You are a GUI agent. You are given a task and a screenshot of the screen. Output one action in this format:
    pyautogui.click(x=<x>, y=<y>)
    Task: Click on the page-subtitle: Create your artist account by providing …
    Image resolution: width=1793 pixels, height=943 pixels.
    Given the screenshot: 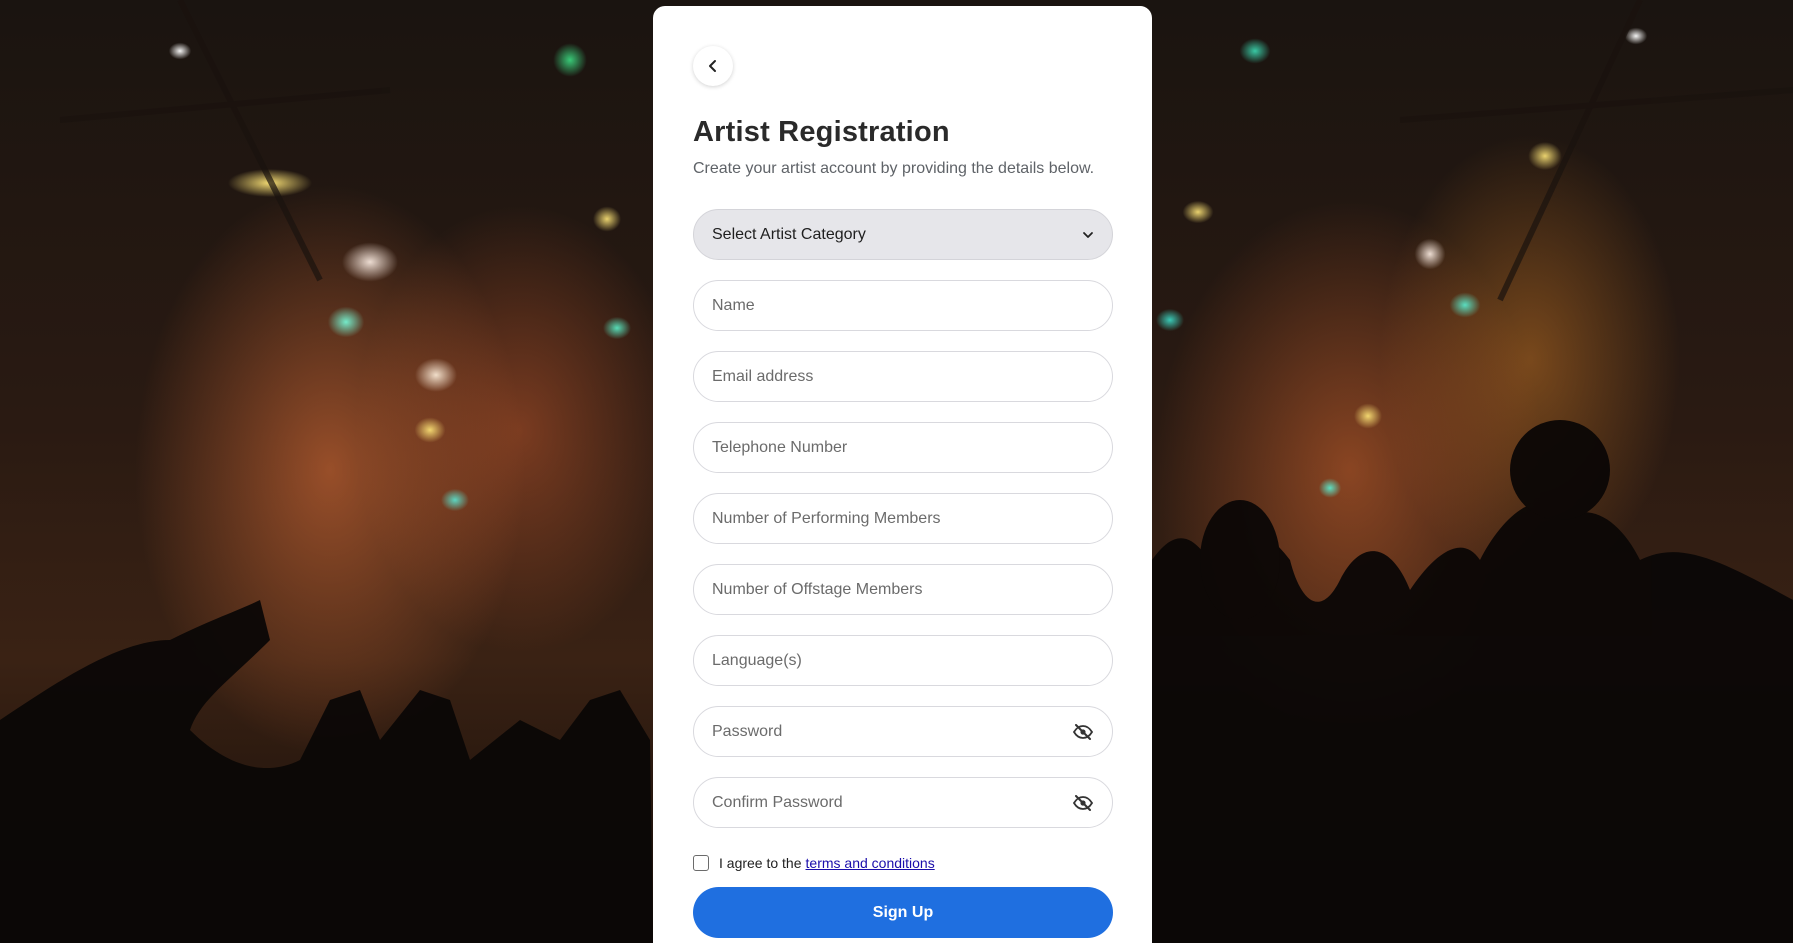 What is the action you would take?
    pyautogui.click(x=894, y=168)
    